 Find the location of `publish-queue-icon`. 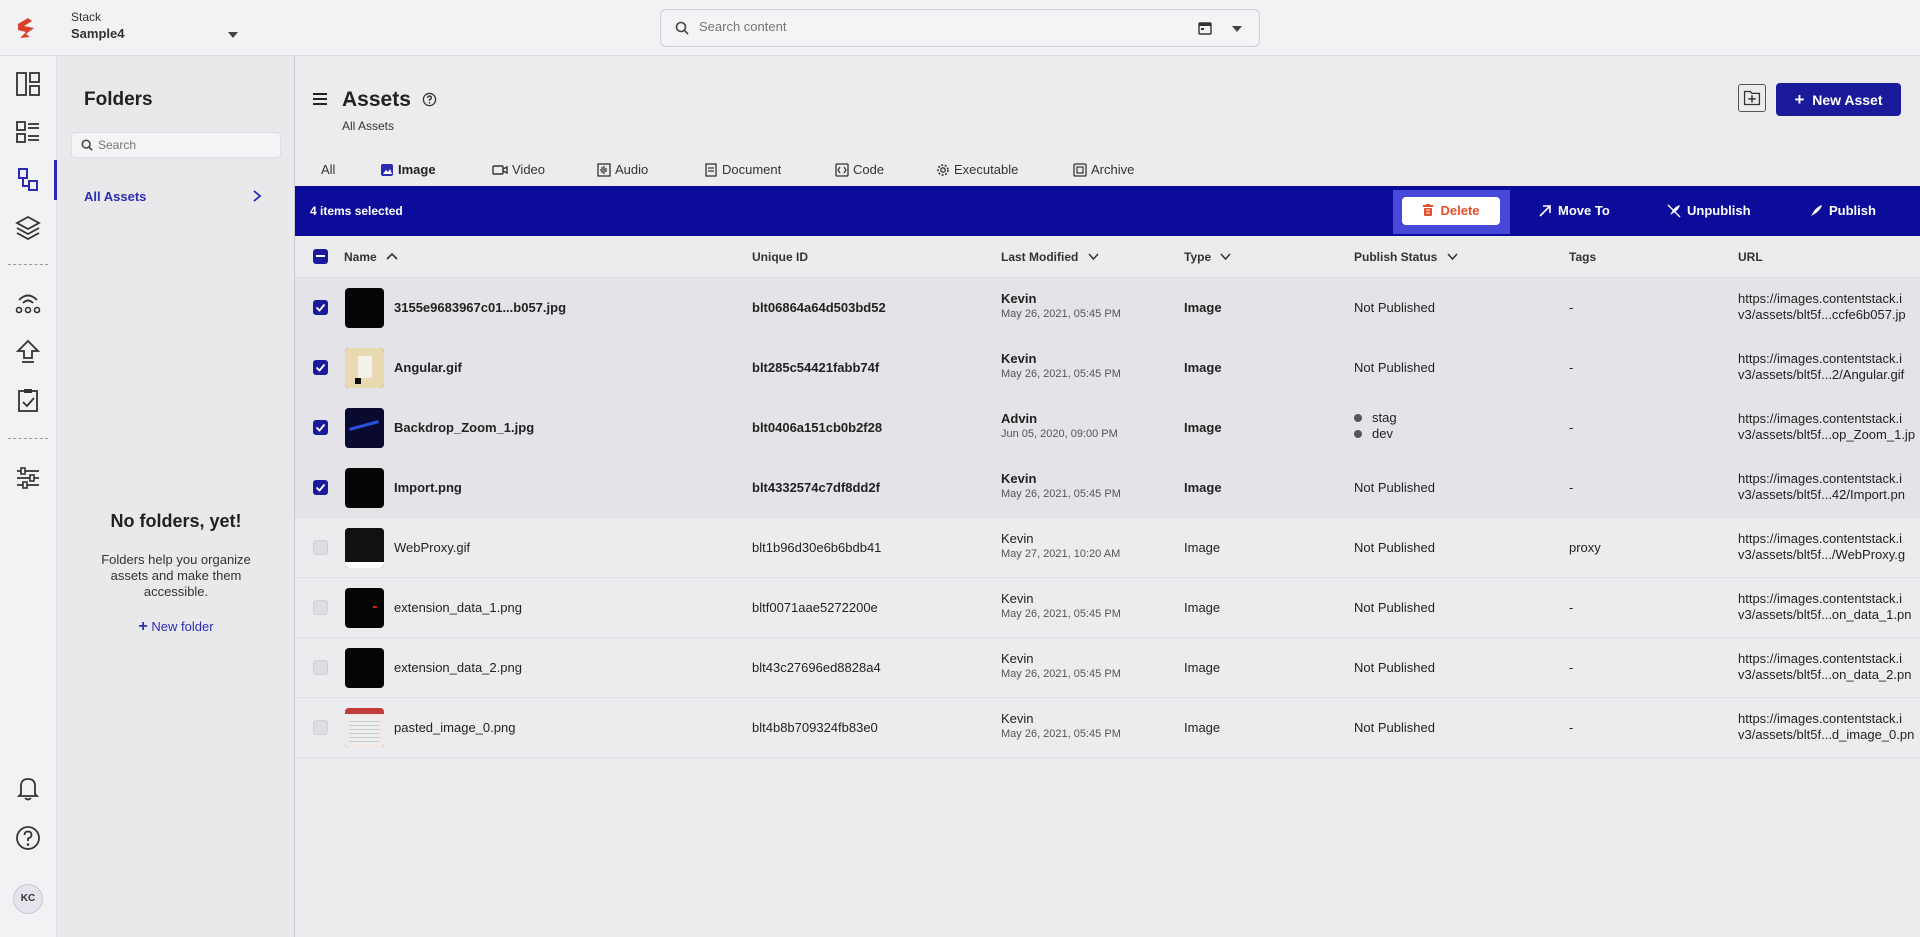

publish-queue-icon is located at coordinates (28, 352).